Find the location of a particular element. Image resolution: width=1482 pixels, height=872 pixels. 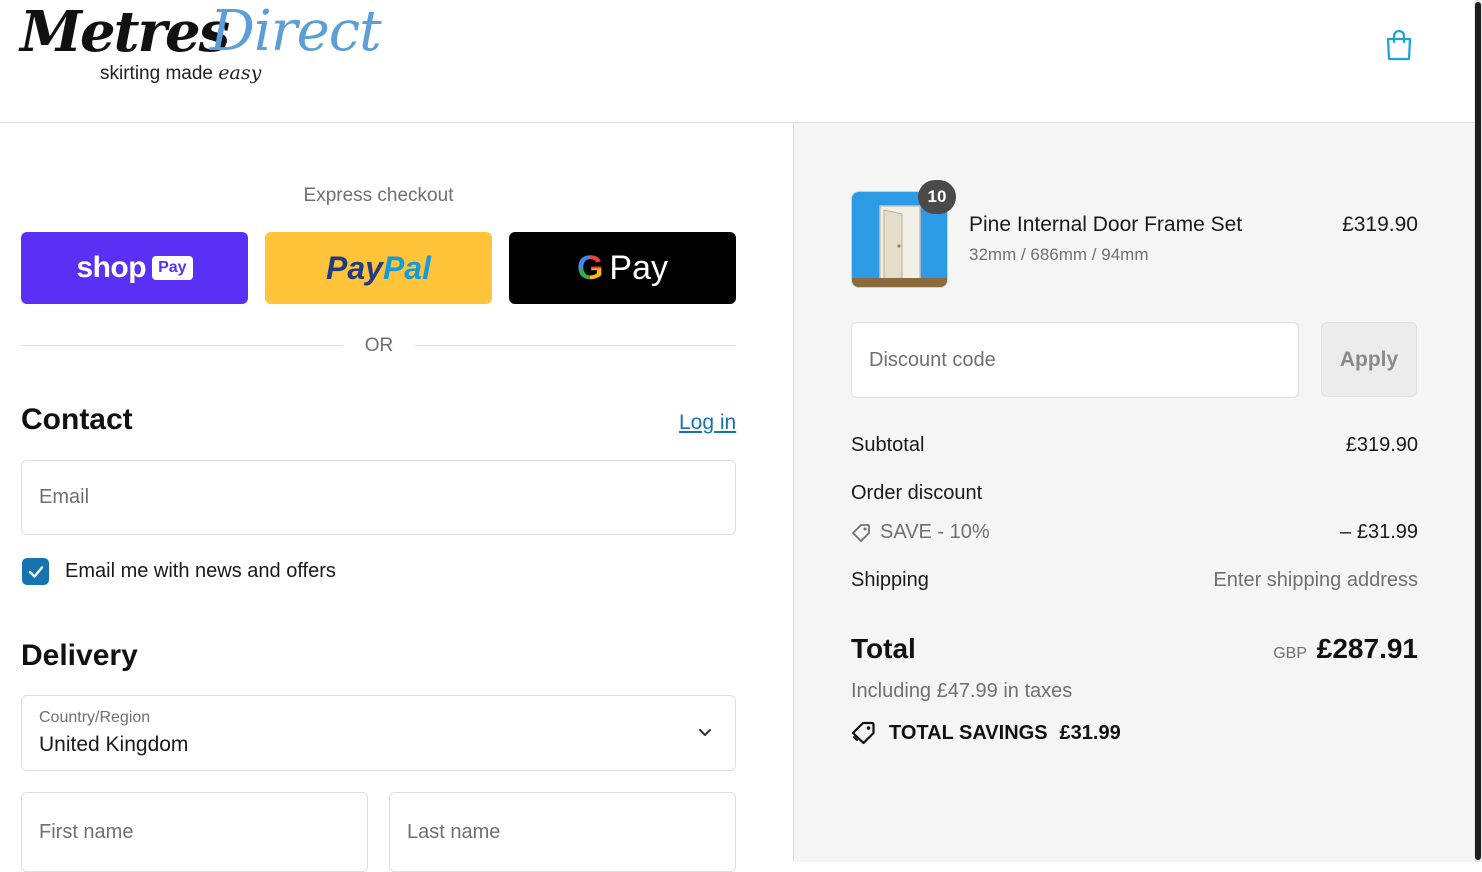

email-input is located at coordinates (378, 497).